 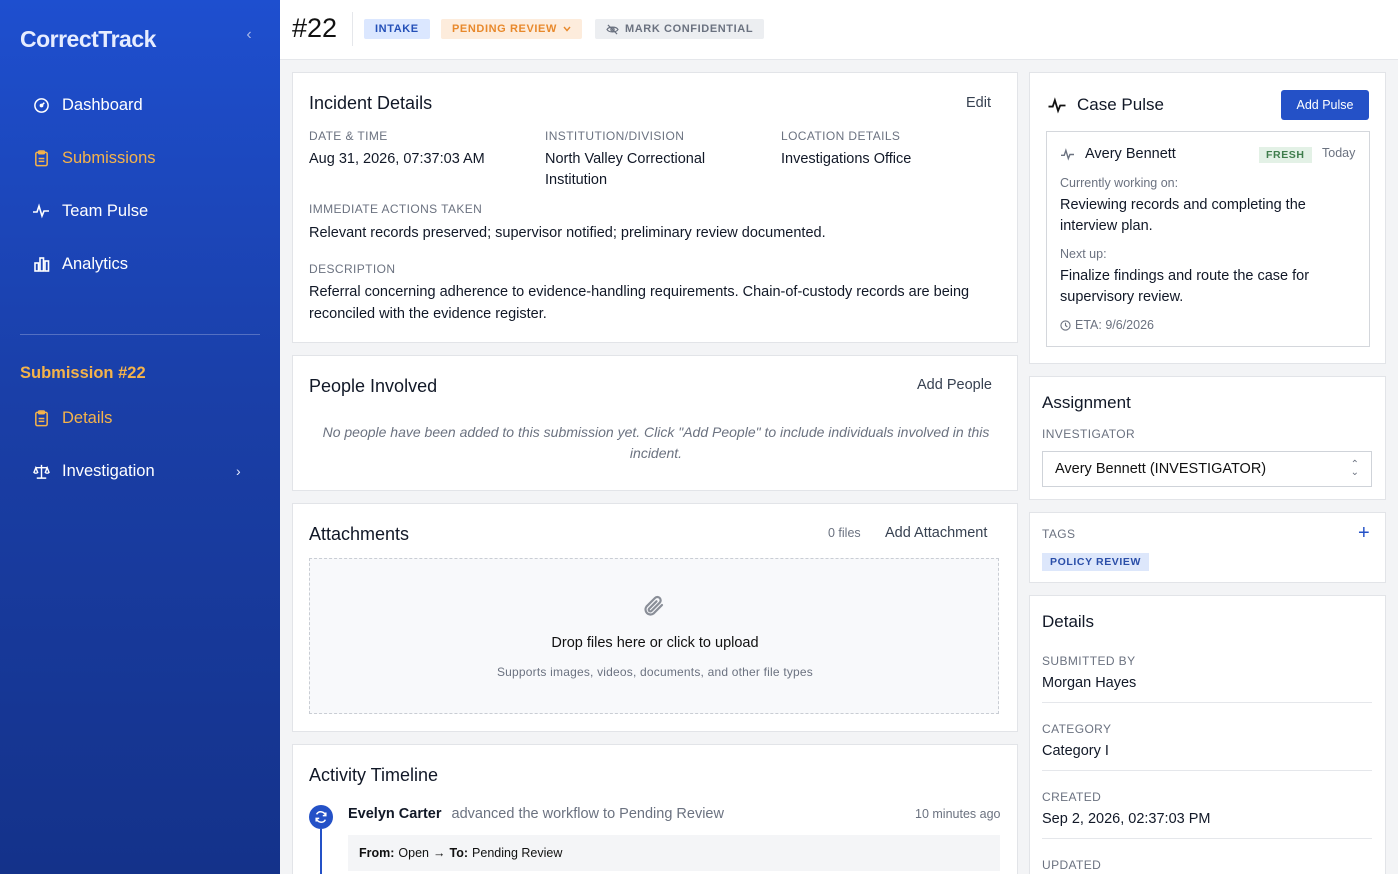 I want to click on sidebar-item-analytics: Analytics, so click(x=80, y=264).